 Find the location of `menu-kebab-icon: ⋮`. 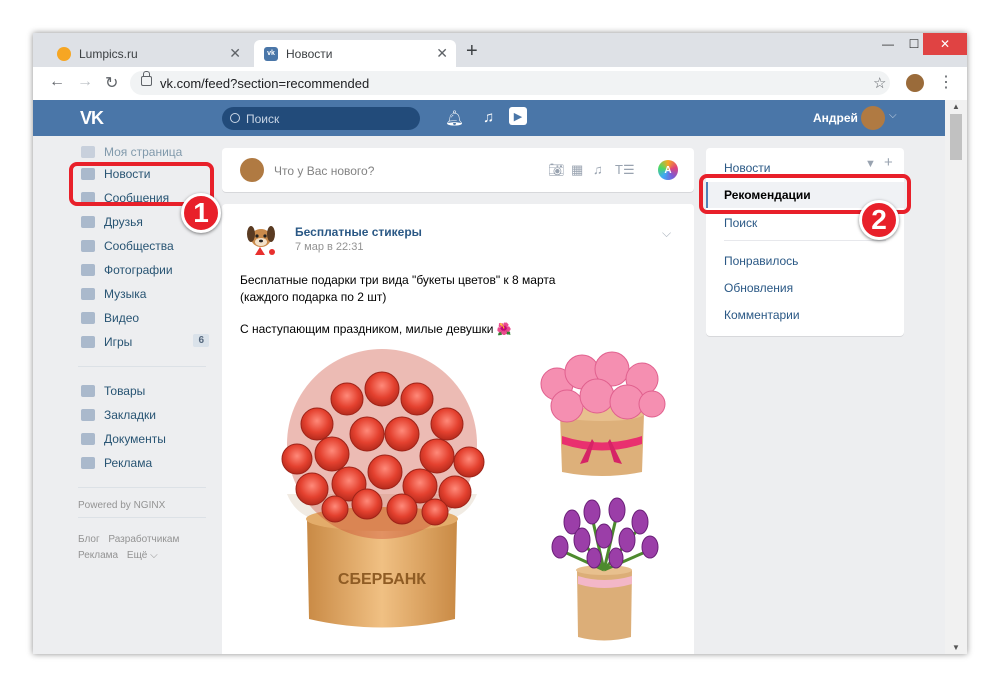

menu-kebab-icon: ⋮ is located at coordinates (946, 82).